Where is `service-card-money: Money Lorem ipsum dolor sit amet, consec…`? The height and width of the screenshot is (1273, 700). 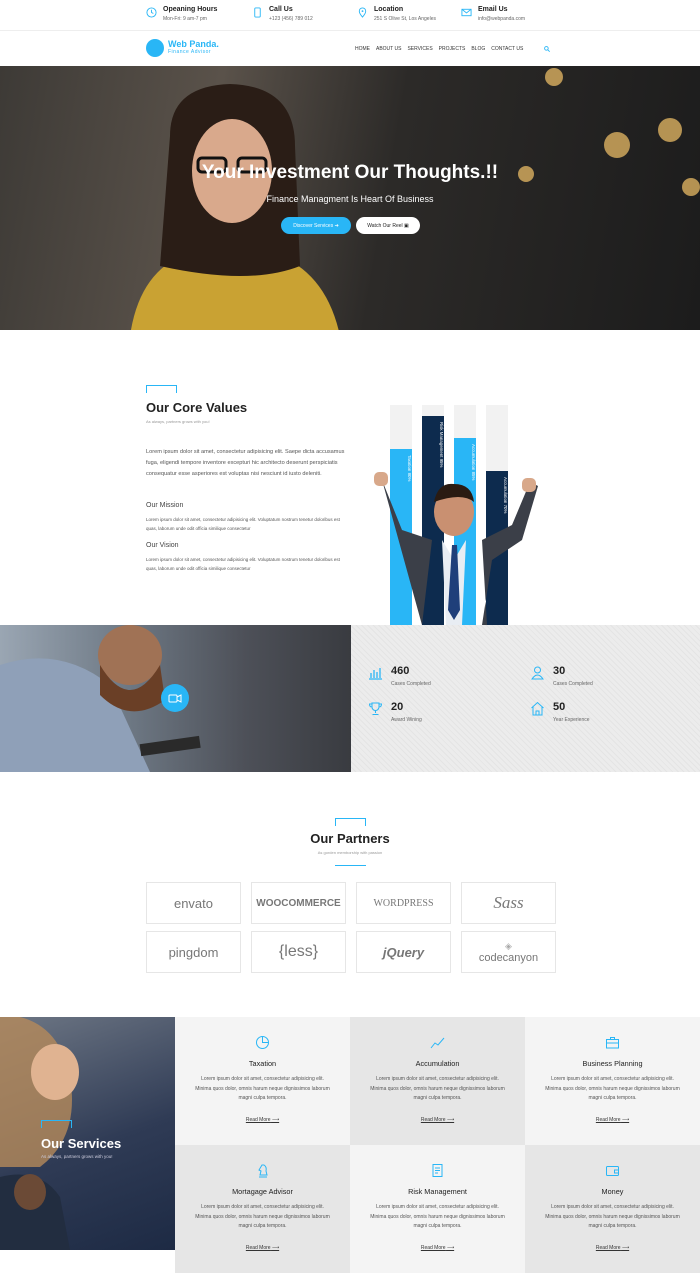
service-card-money: Money Lorem ipsum dolor sit amet, consec… is located at coordinates (612, 1209).